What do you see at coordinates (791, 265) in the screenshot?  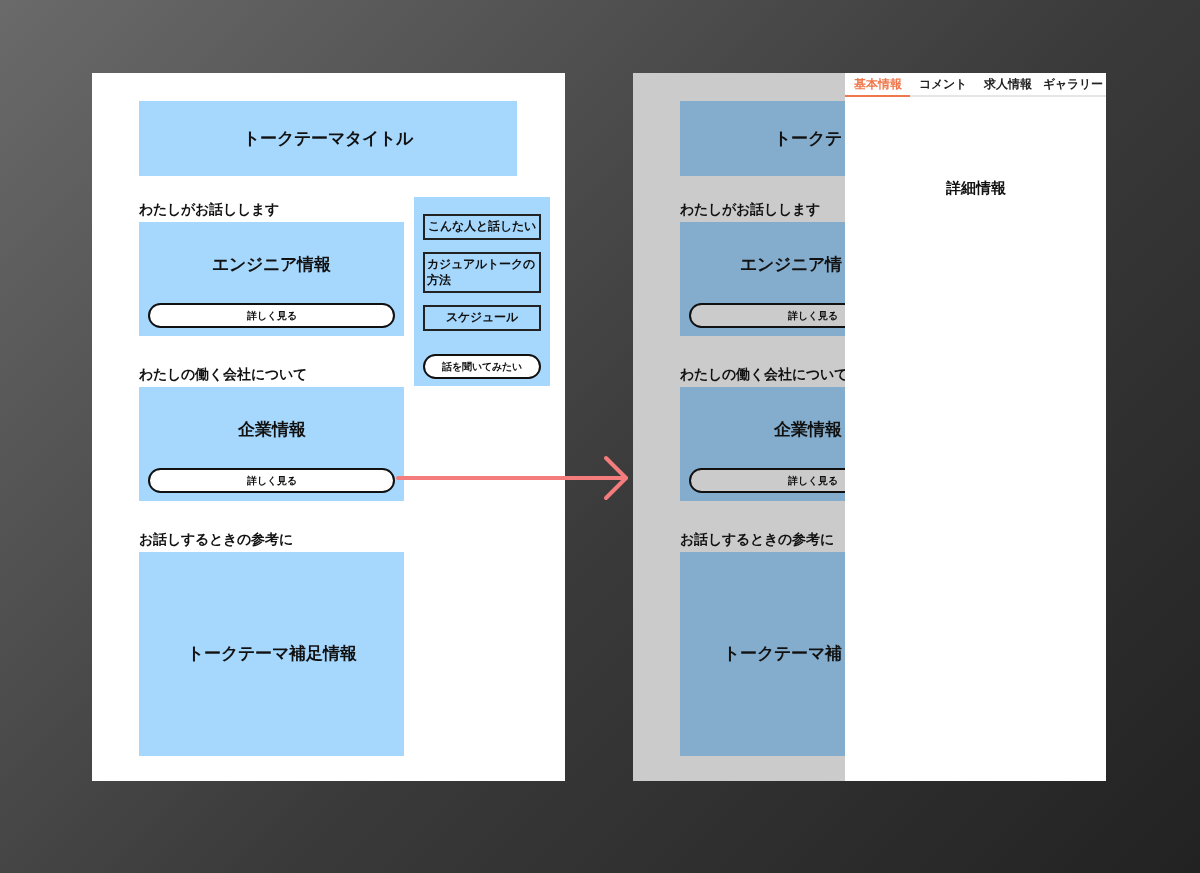 I see `card-title: エンジニア情` at bounding box center [791, 265].